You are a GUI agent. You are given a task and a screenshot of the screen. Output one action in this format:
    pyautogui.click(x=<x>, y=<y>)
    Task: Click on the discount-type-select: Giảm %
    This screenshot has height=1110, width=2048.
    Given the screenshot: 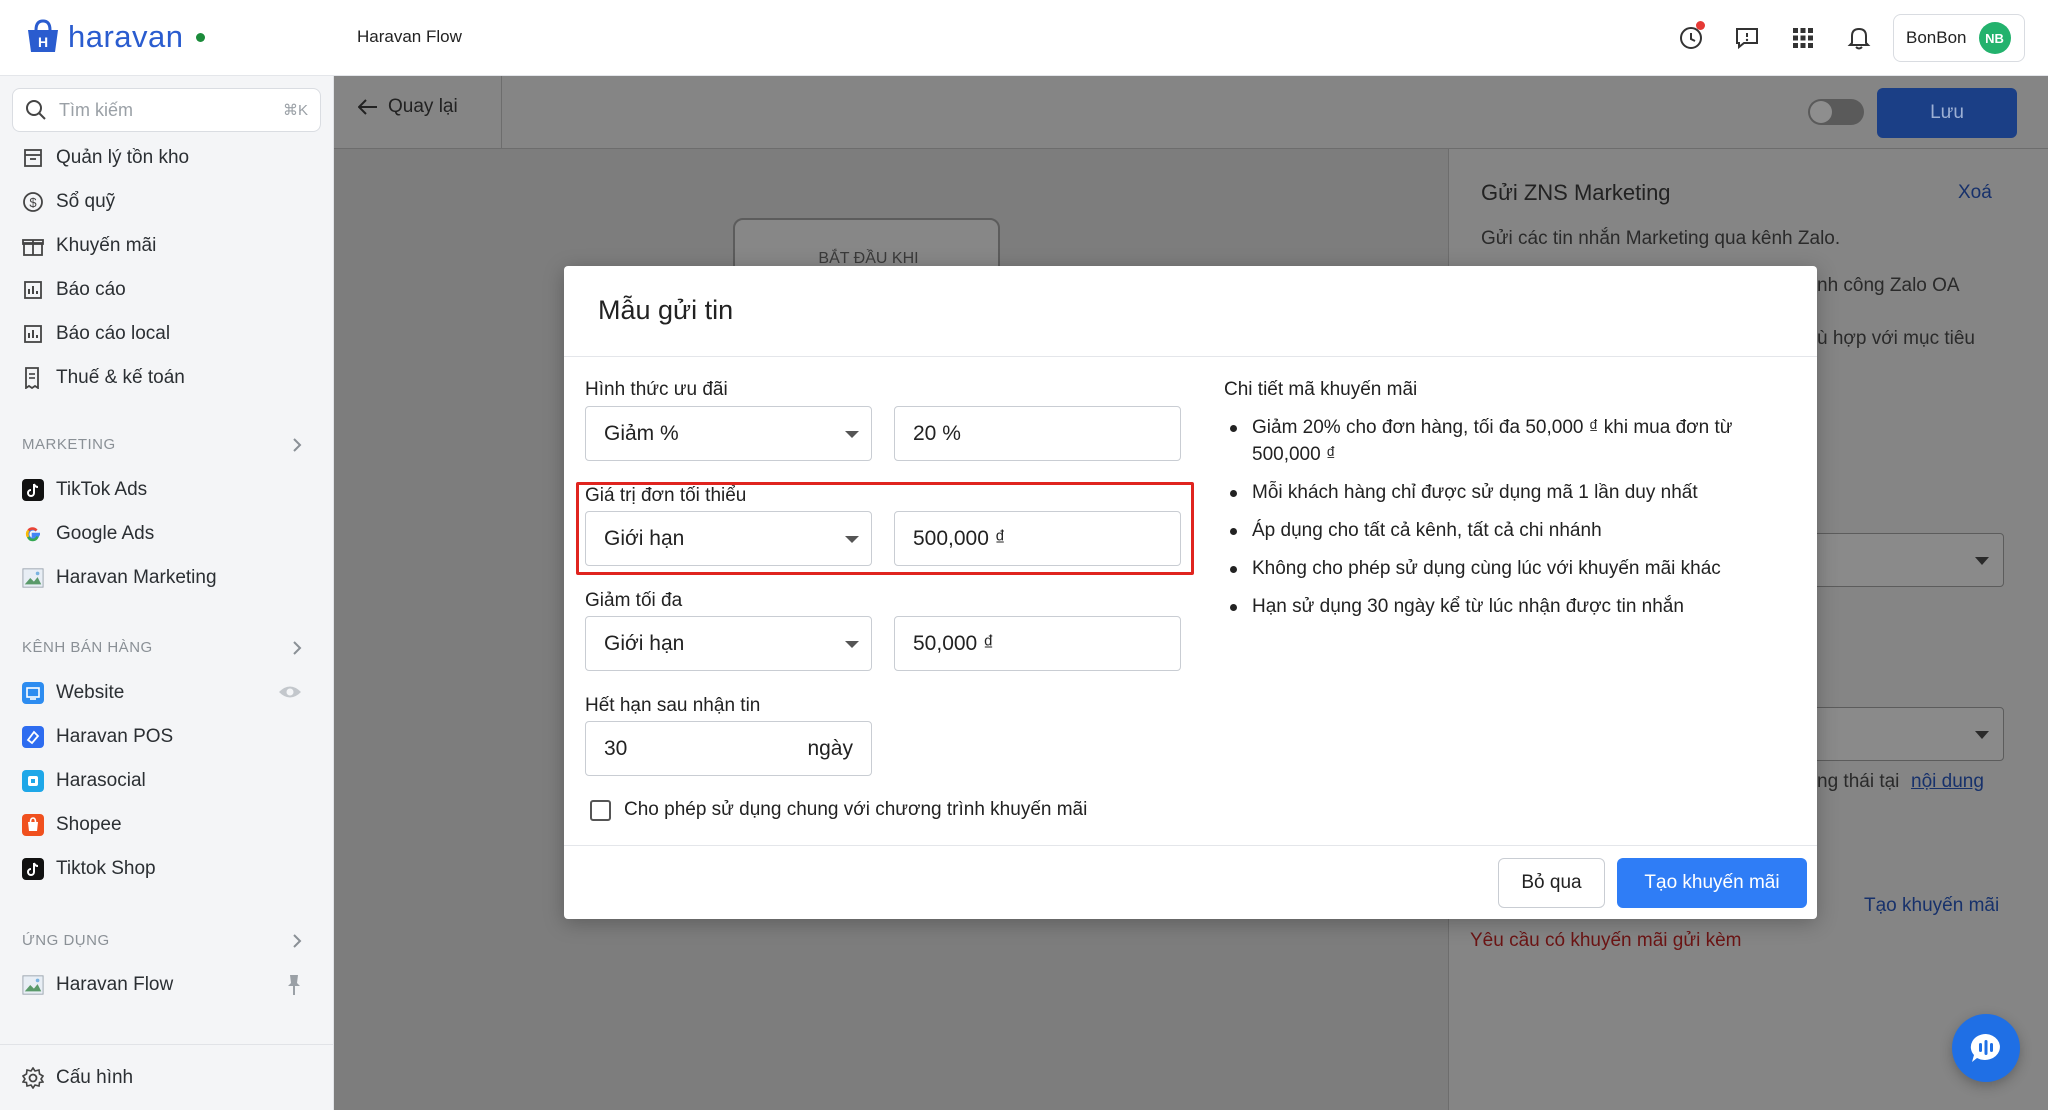 What is the action you would take?
    pyautogui.click(x=728, y=433)
    